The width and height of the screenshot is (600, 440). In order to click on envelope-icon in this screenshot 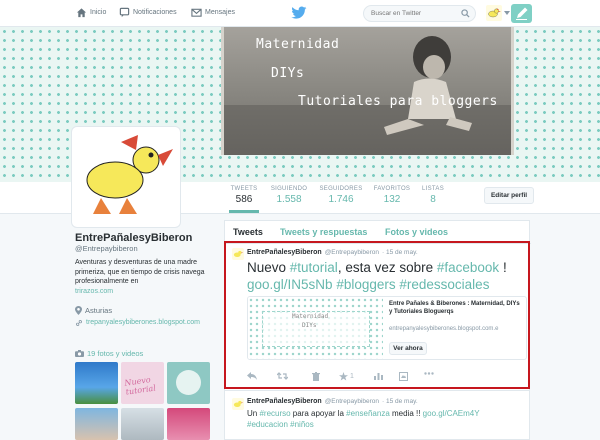, I will do `click(196, 12)`.